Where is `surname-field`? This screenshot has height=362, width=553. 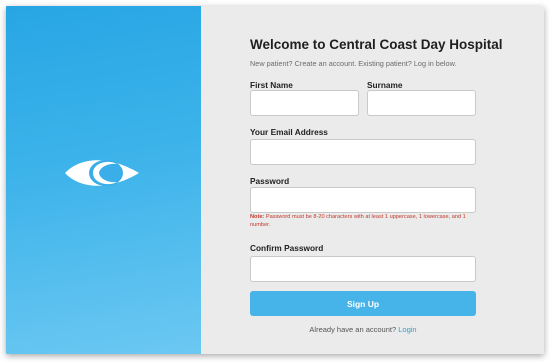 surname-field is located at coordinates (421, 103).